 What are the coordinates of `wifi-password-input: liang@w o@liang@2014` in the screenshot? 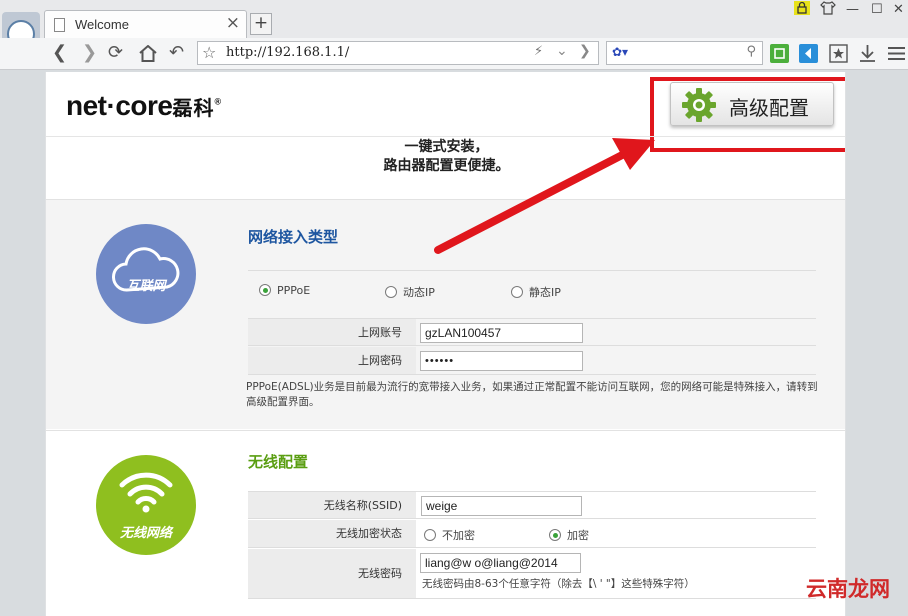 It's located at (500, 563).